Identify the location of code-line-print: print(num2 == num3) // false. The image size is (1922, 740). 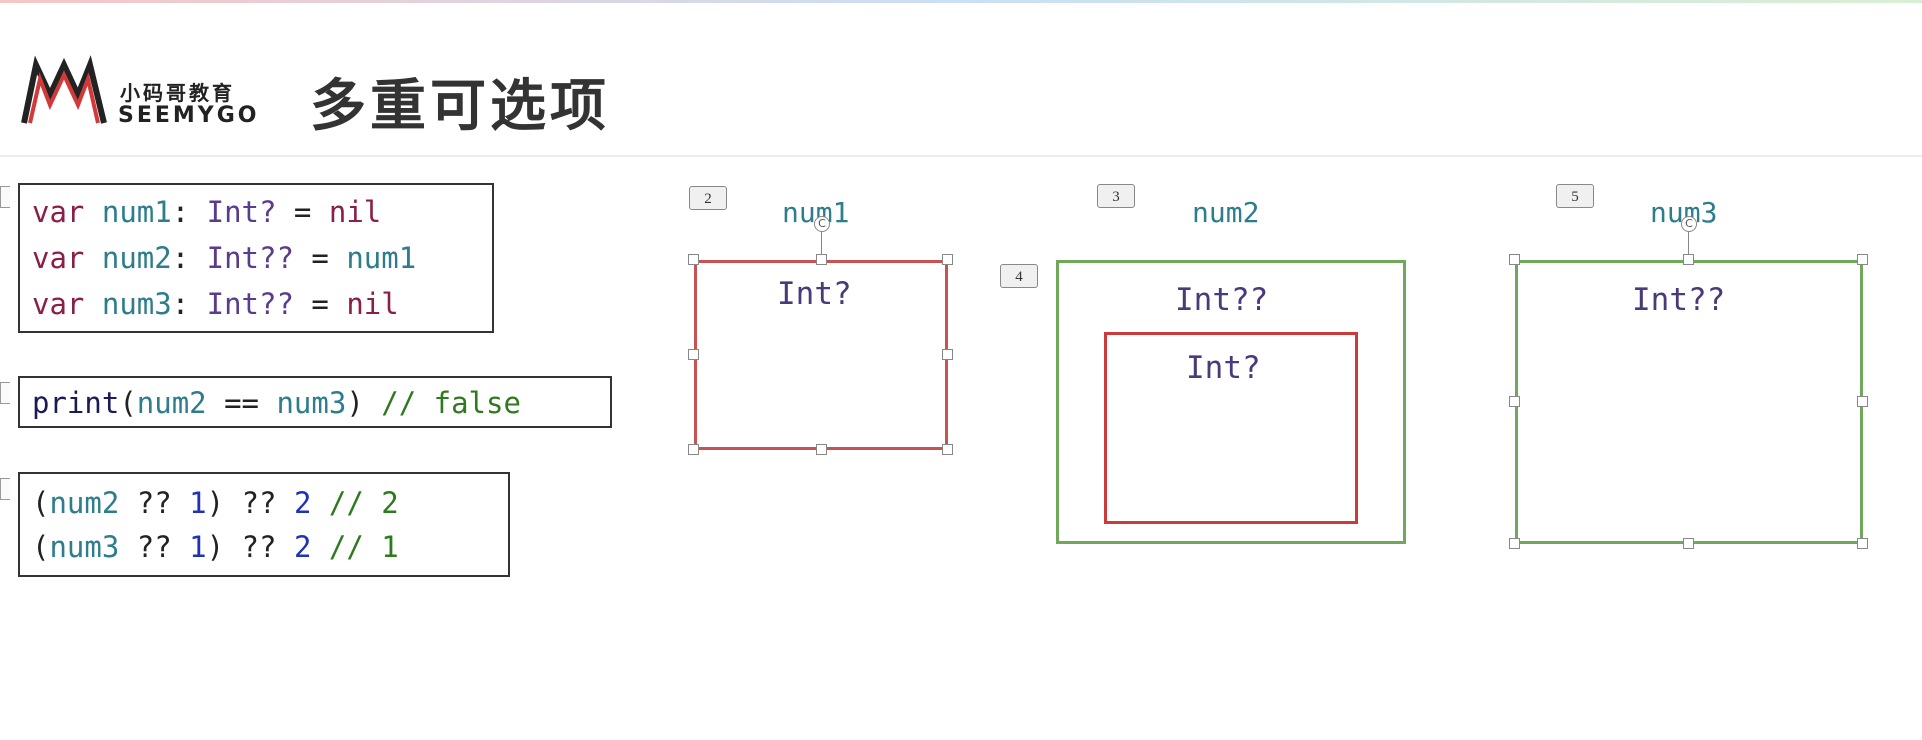
(276, 403).